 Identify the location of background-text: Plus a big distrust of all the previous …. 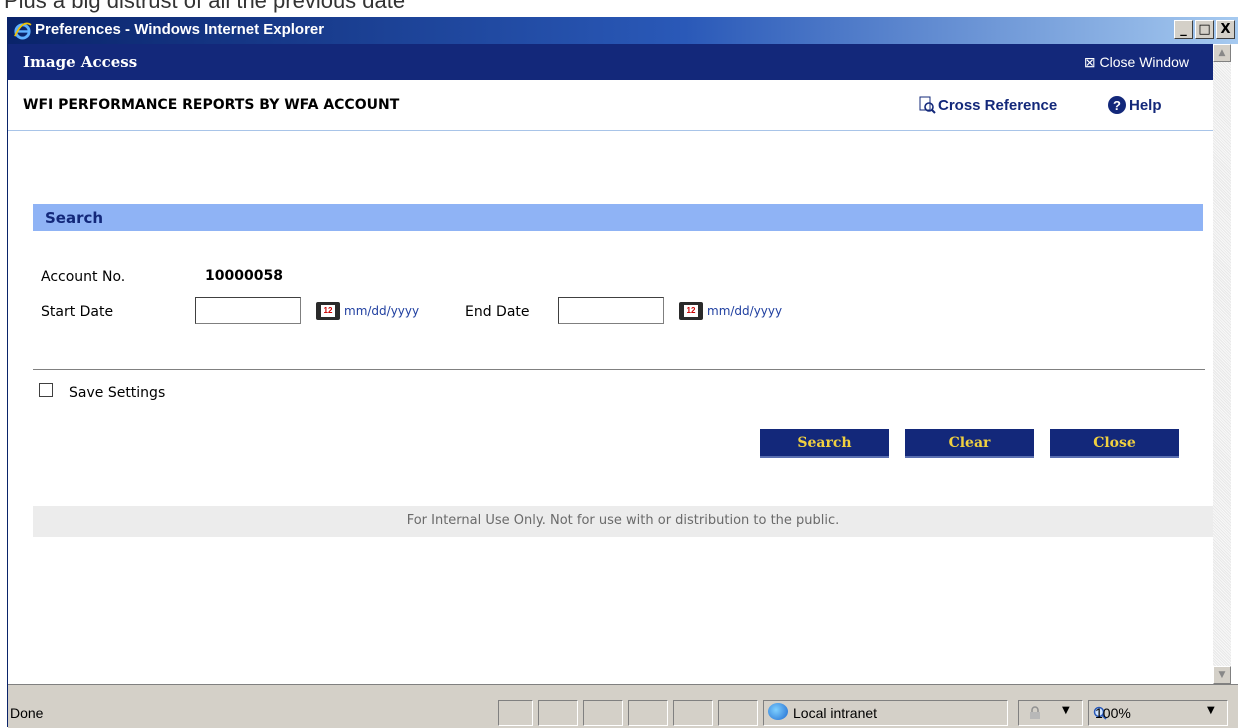
(205, 6).